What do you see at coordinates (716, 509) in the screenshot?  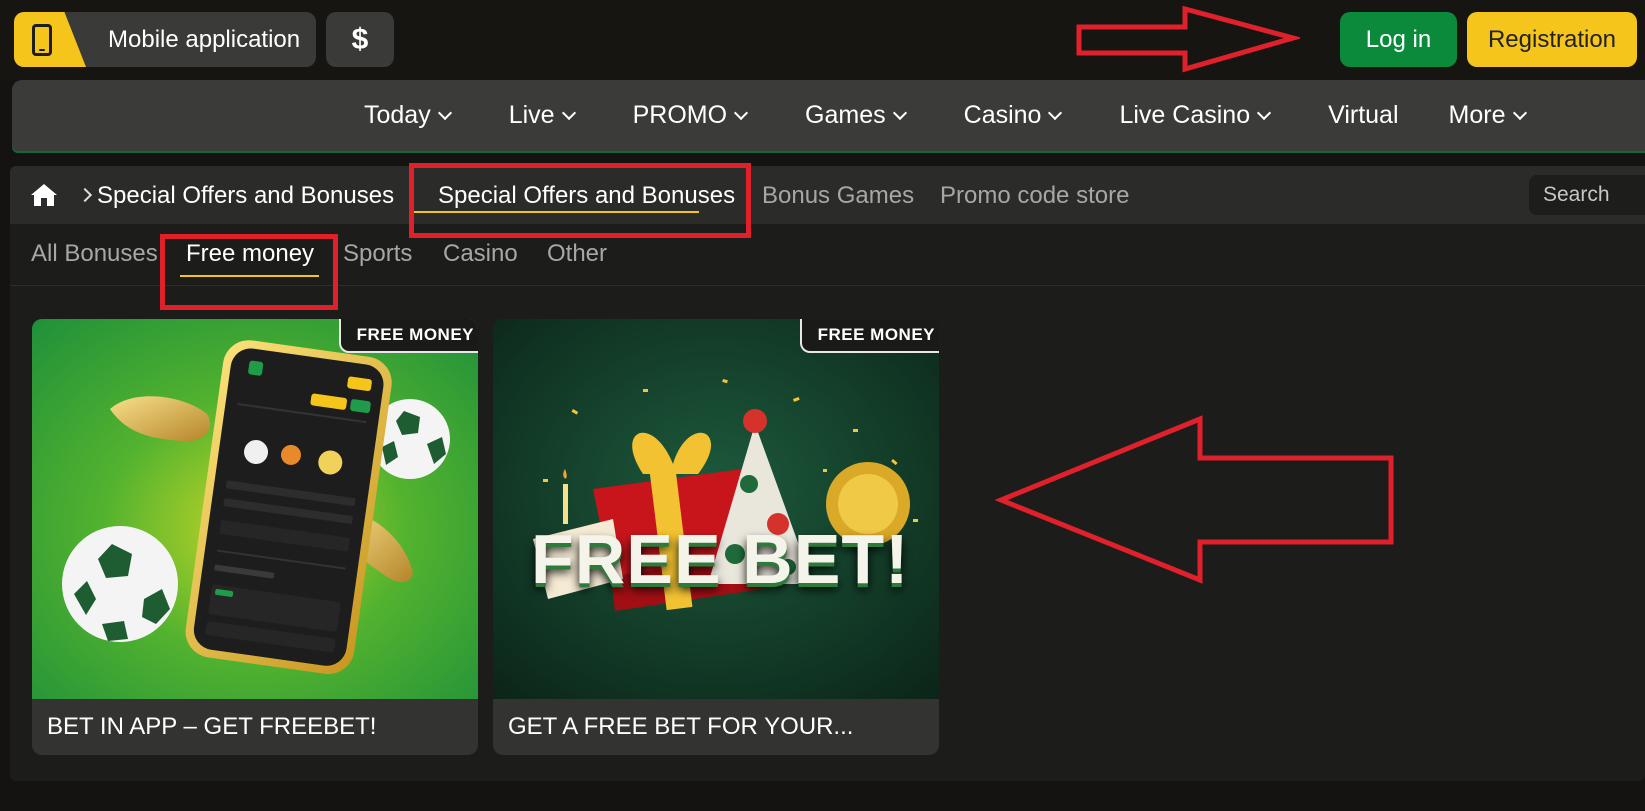 I see `card-image-free-bet: FREE BET! FREE MONEY` at bounding box center [716, 509].